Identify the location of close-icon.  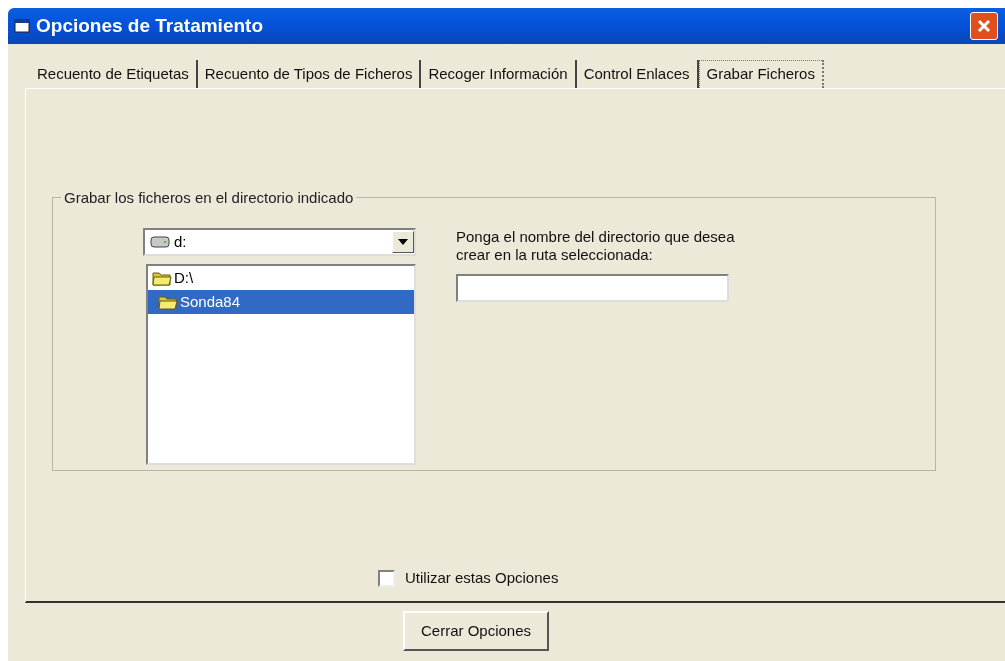
(984, 26).